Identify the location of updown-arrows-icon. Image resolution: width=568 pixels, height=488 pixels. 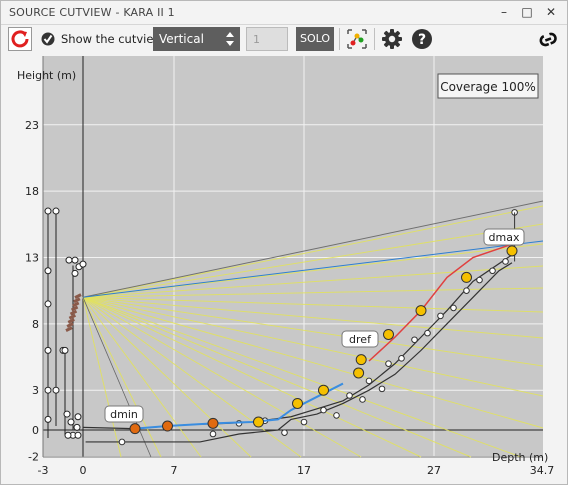
(230, 39).